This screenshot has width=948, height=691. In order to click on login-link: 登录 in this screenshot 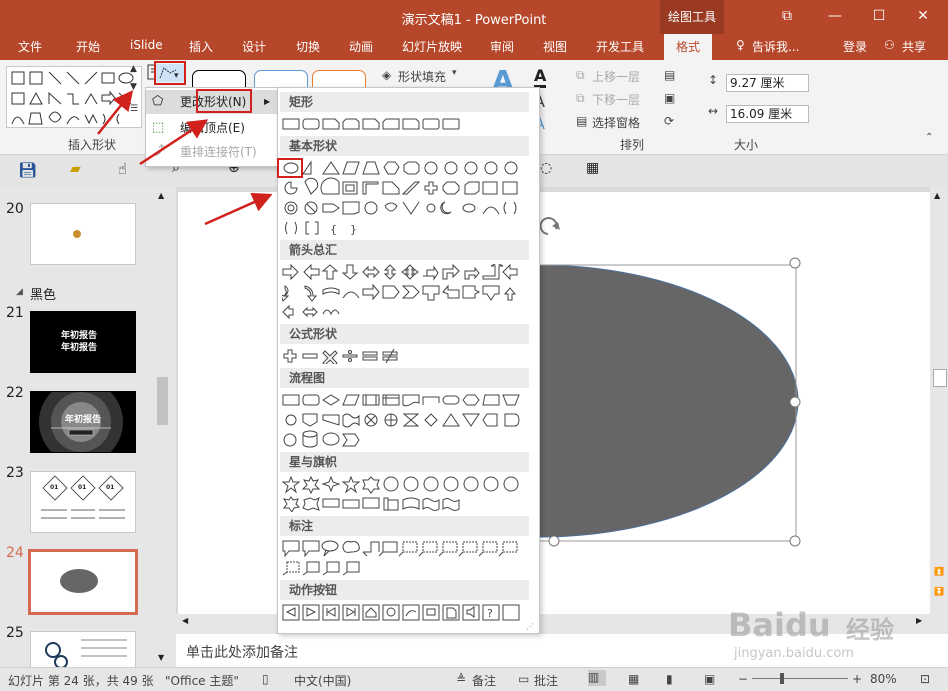, I will do `click(855, 46)`.